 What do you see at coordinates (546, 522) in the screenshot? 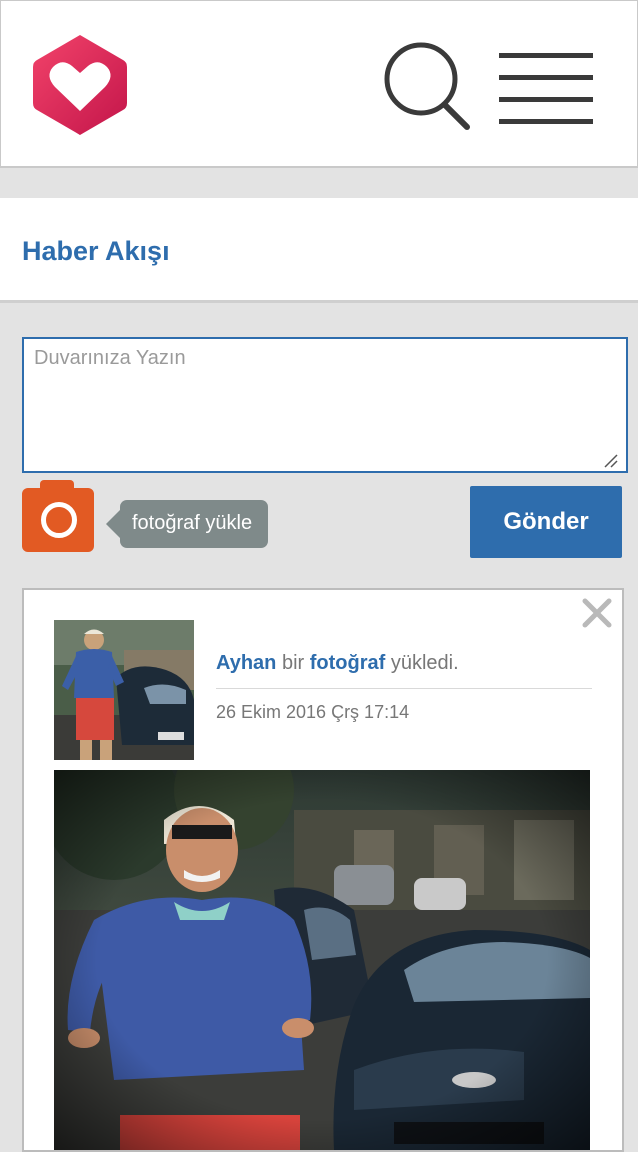
I see `send-button: Gönder` at bounding box center [546, 522].